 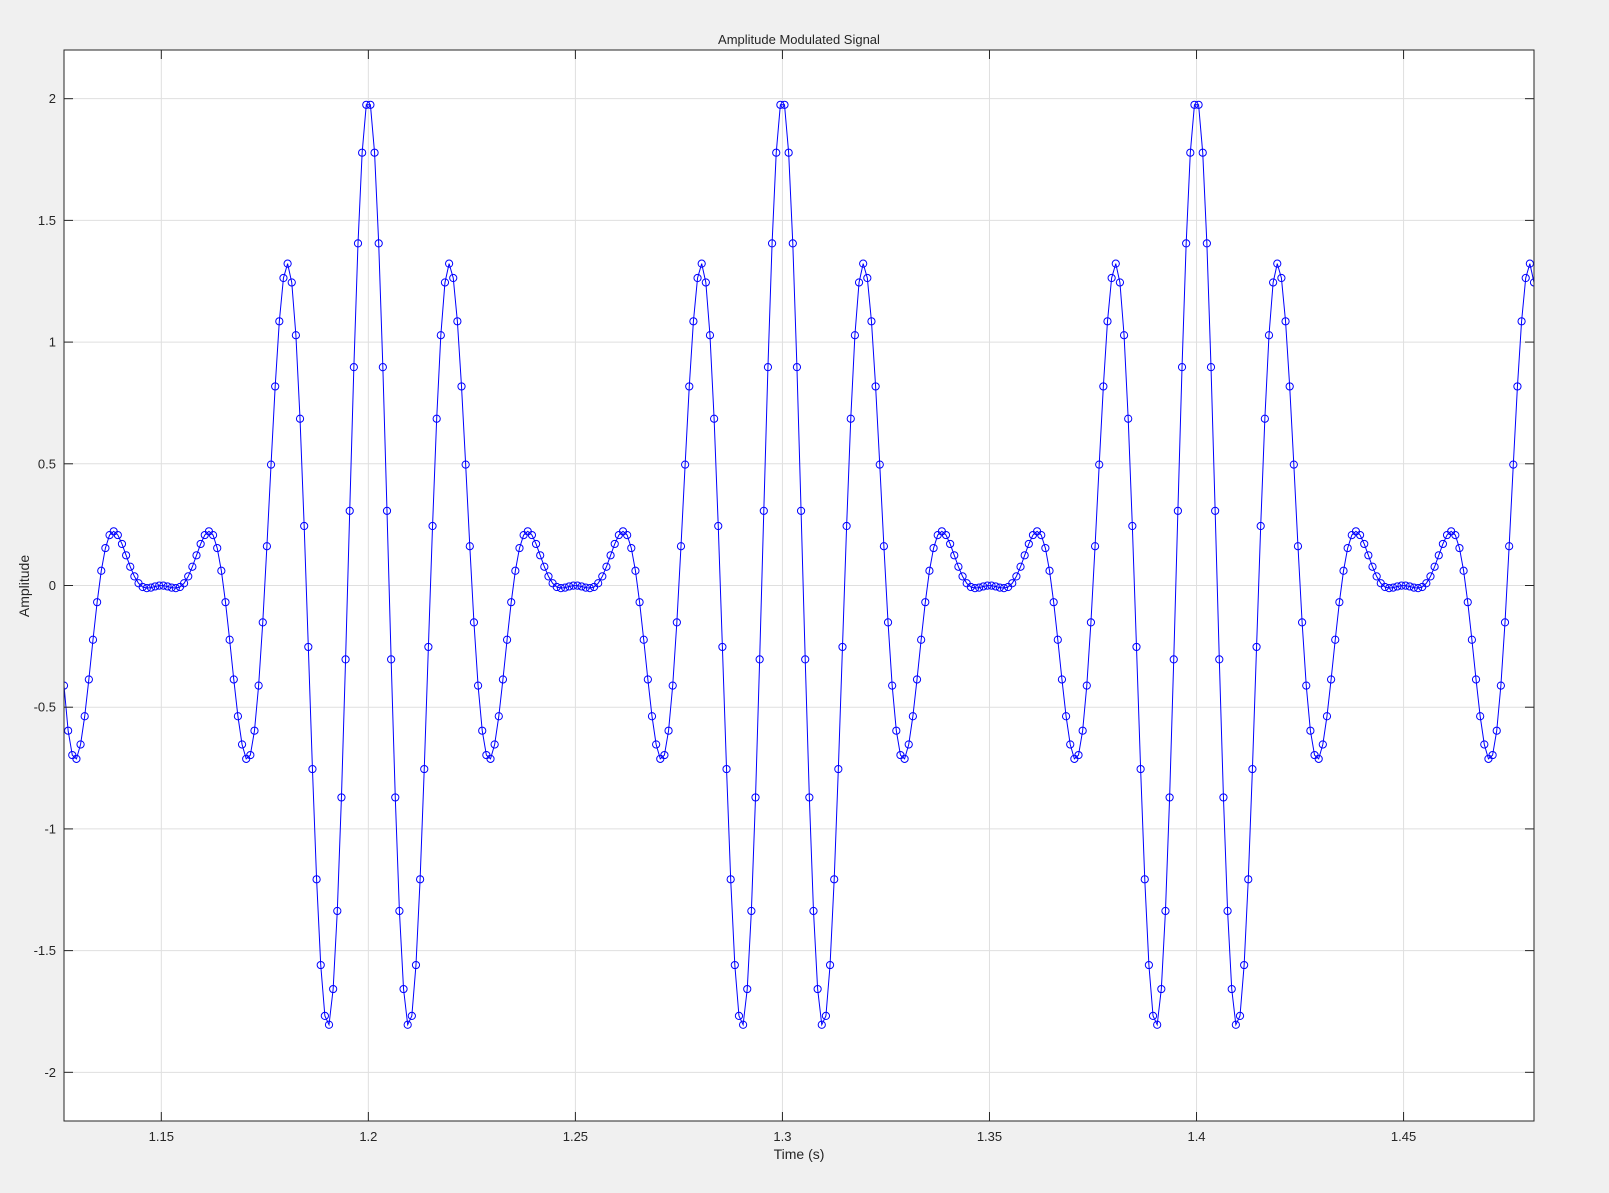 What do you see at coordinates (52, 98) in the screenshot?
I see `y-tick-label: 2` at bounding box center [52, 98].